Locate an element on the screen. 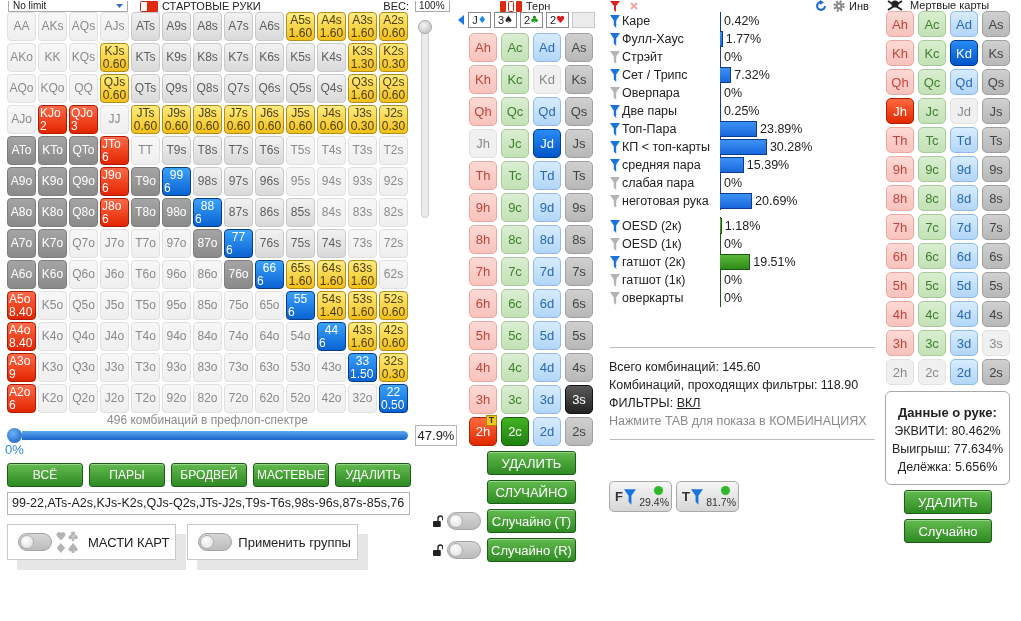  hand-cell: K3s 1.30 is located at coordinates (362, 57).